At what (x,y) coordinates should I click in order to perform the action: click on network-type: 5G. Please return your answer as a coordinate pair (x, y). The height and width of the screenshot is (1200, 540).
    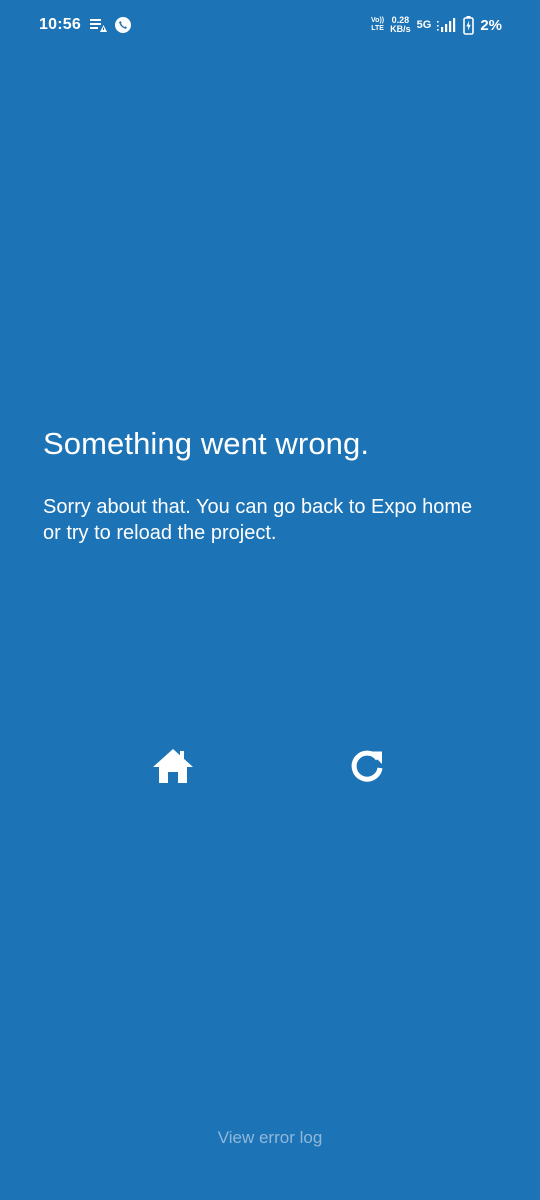
    Looking at the image, I should click on (424, 25).